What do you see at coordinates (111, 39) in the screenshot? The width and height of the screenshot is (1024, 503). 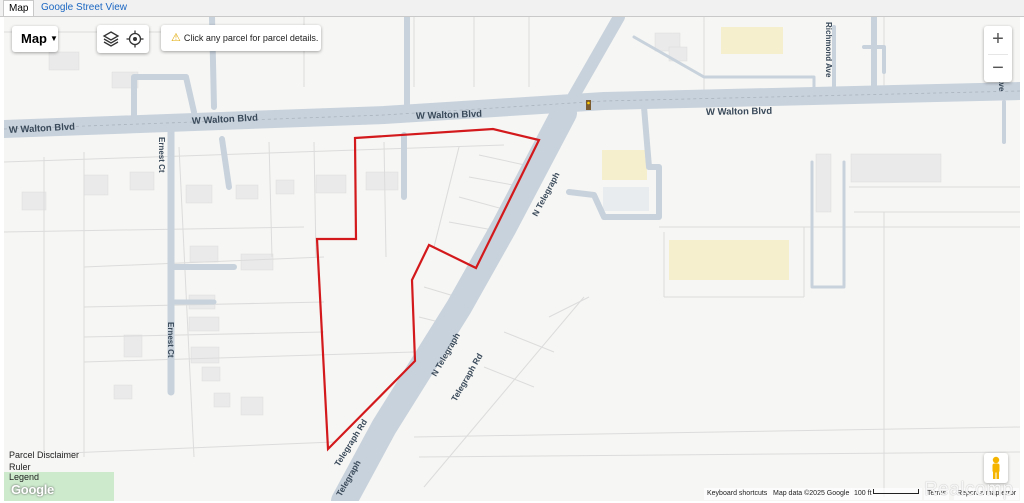 I see `layers-icon` at bounding box center [111, 39].